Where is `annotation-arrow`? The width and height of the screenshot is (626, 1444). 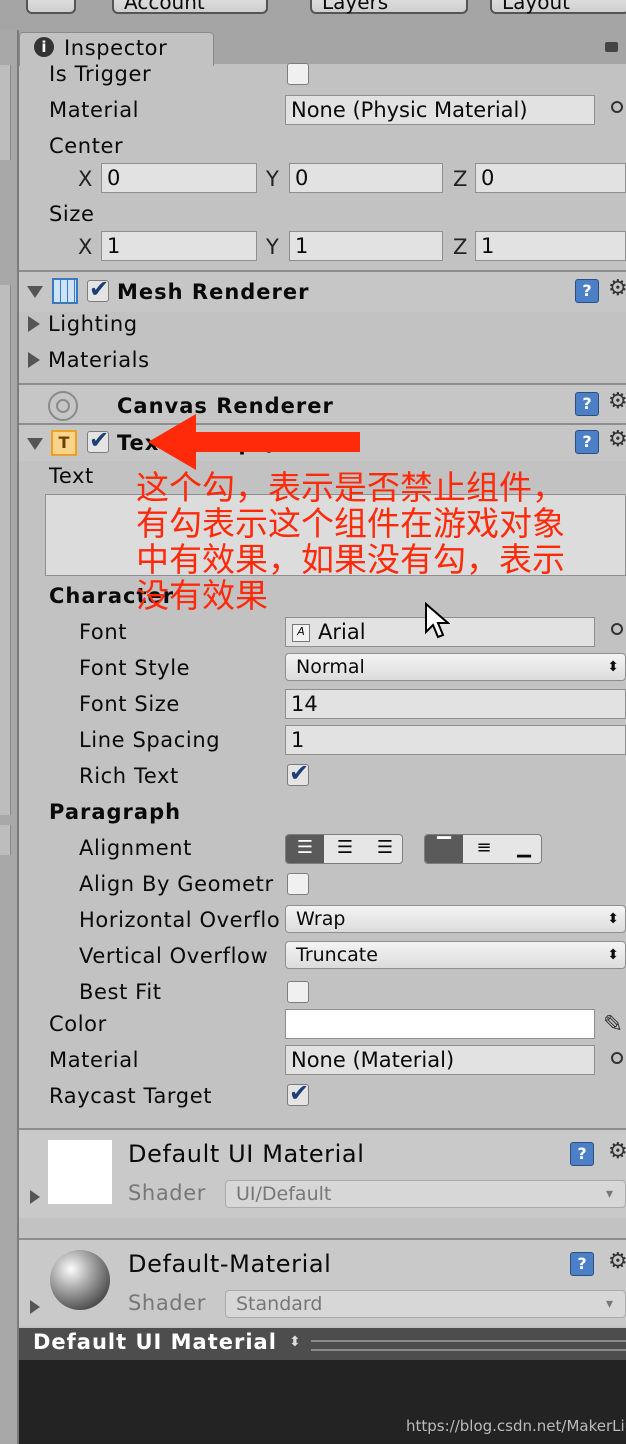
annotation-arrow is located at coordinates (254, 442).